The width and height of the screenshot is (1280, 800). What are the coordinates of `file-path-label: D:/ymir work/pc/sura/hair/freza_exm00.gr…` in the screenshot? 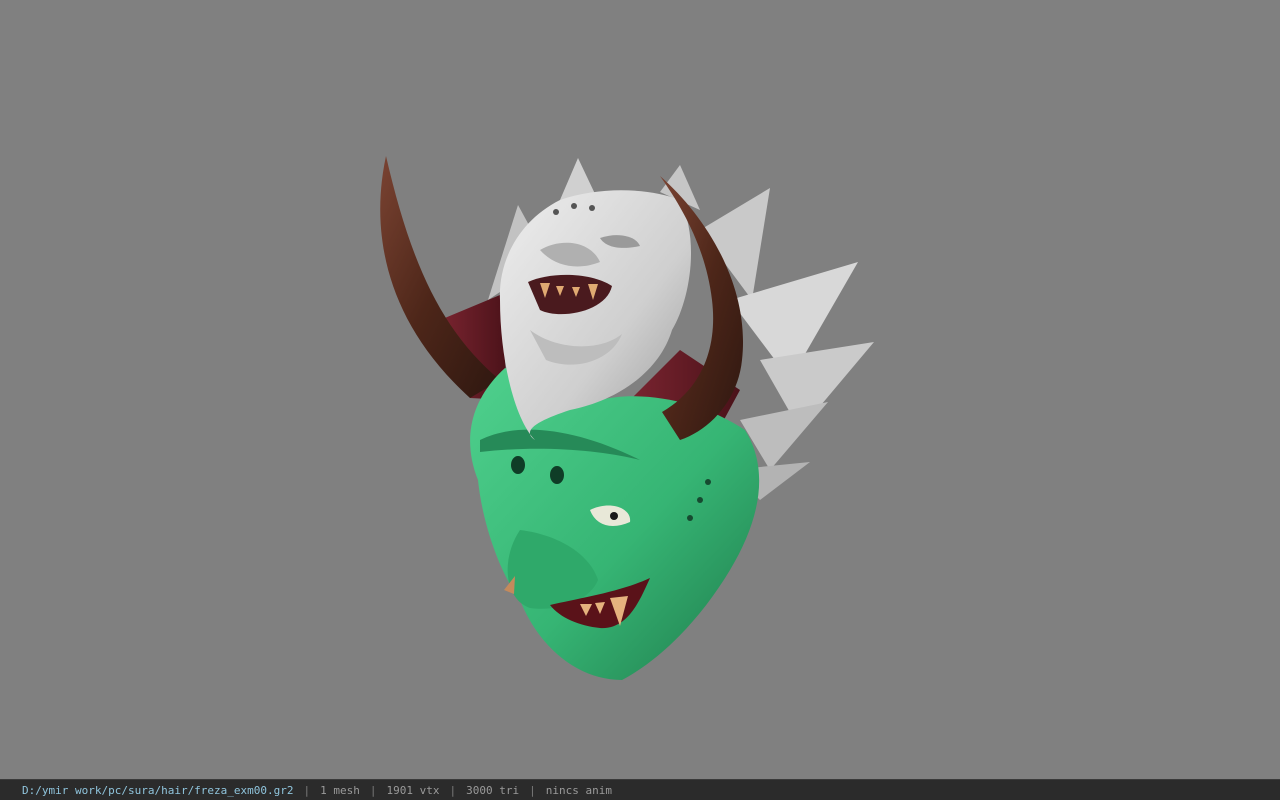 It's located at (158, 790).